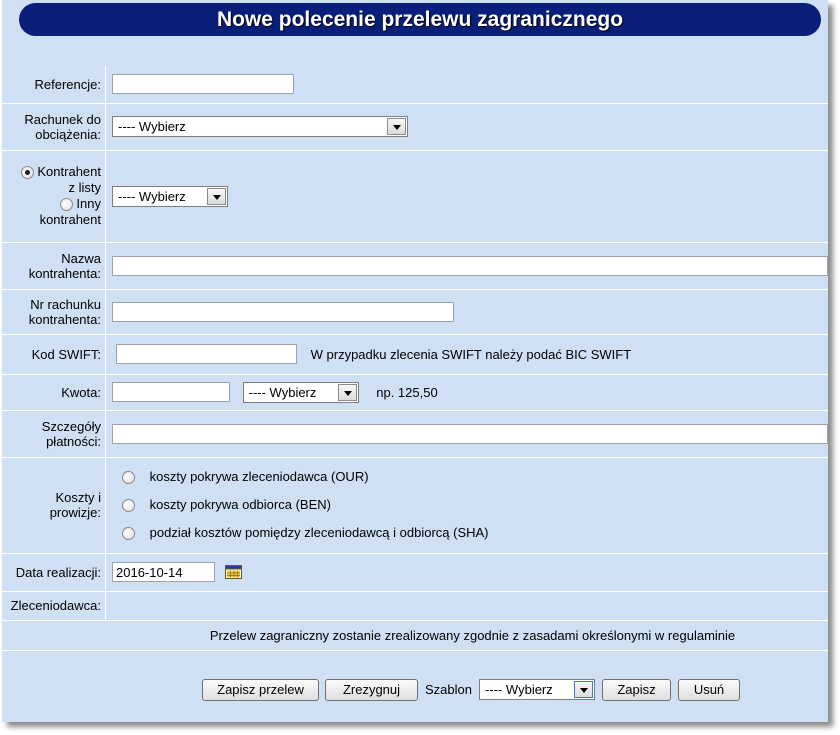  What do you see at coordinates (163, 572) in the screenshot?
I see `data-realizacji-input` at bounding box center [163, 572].